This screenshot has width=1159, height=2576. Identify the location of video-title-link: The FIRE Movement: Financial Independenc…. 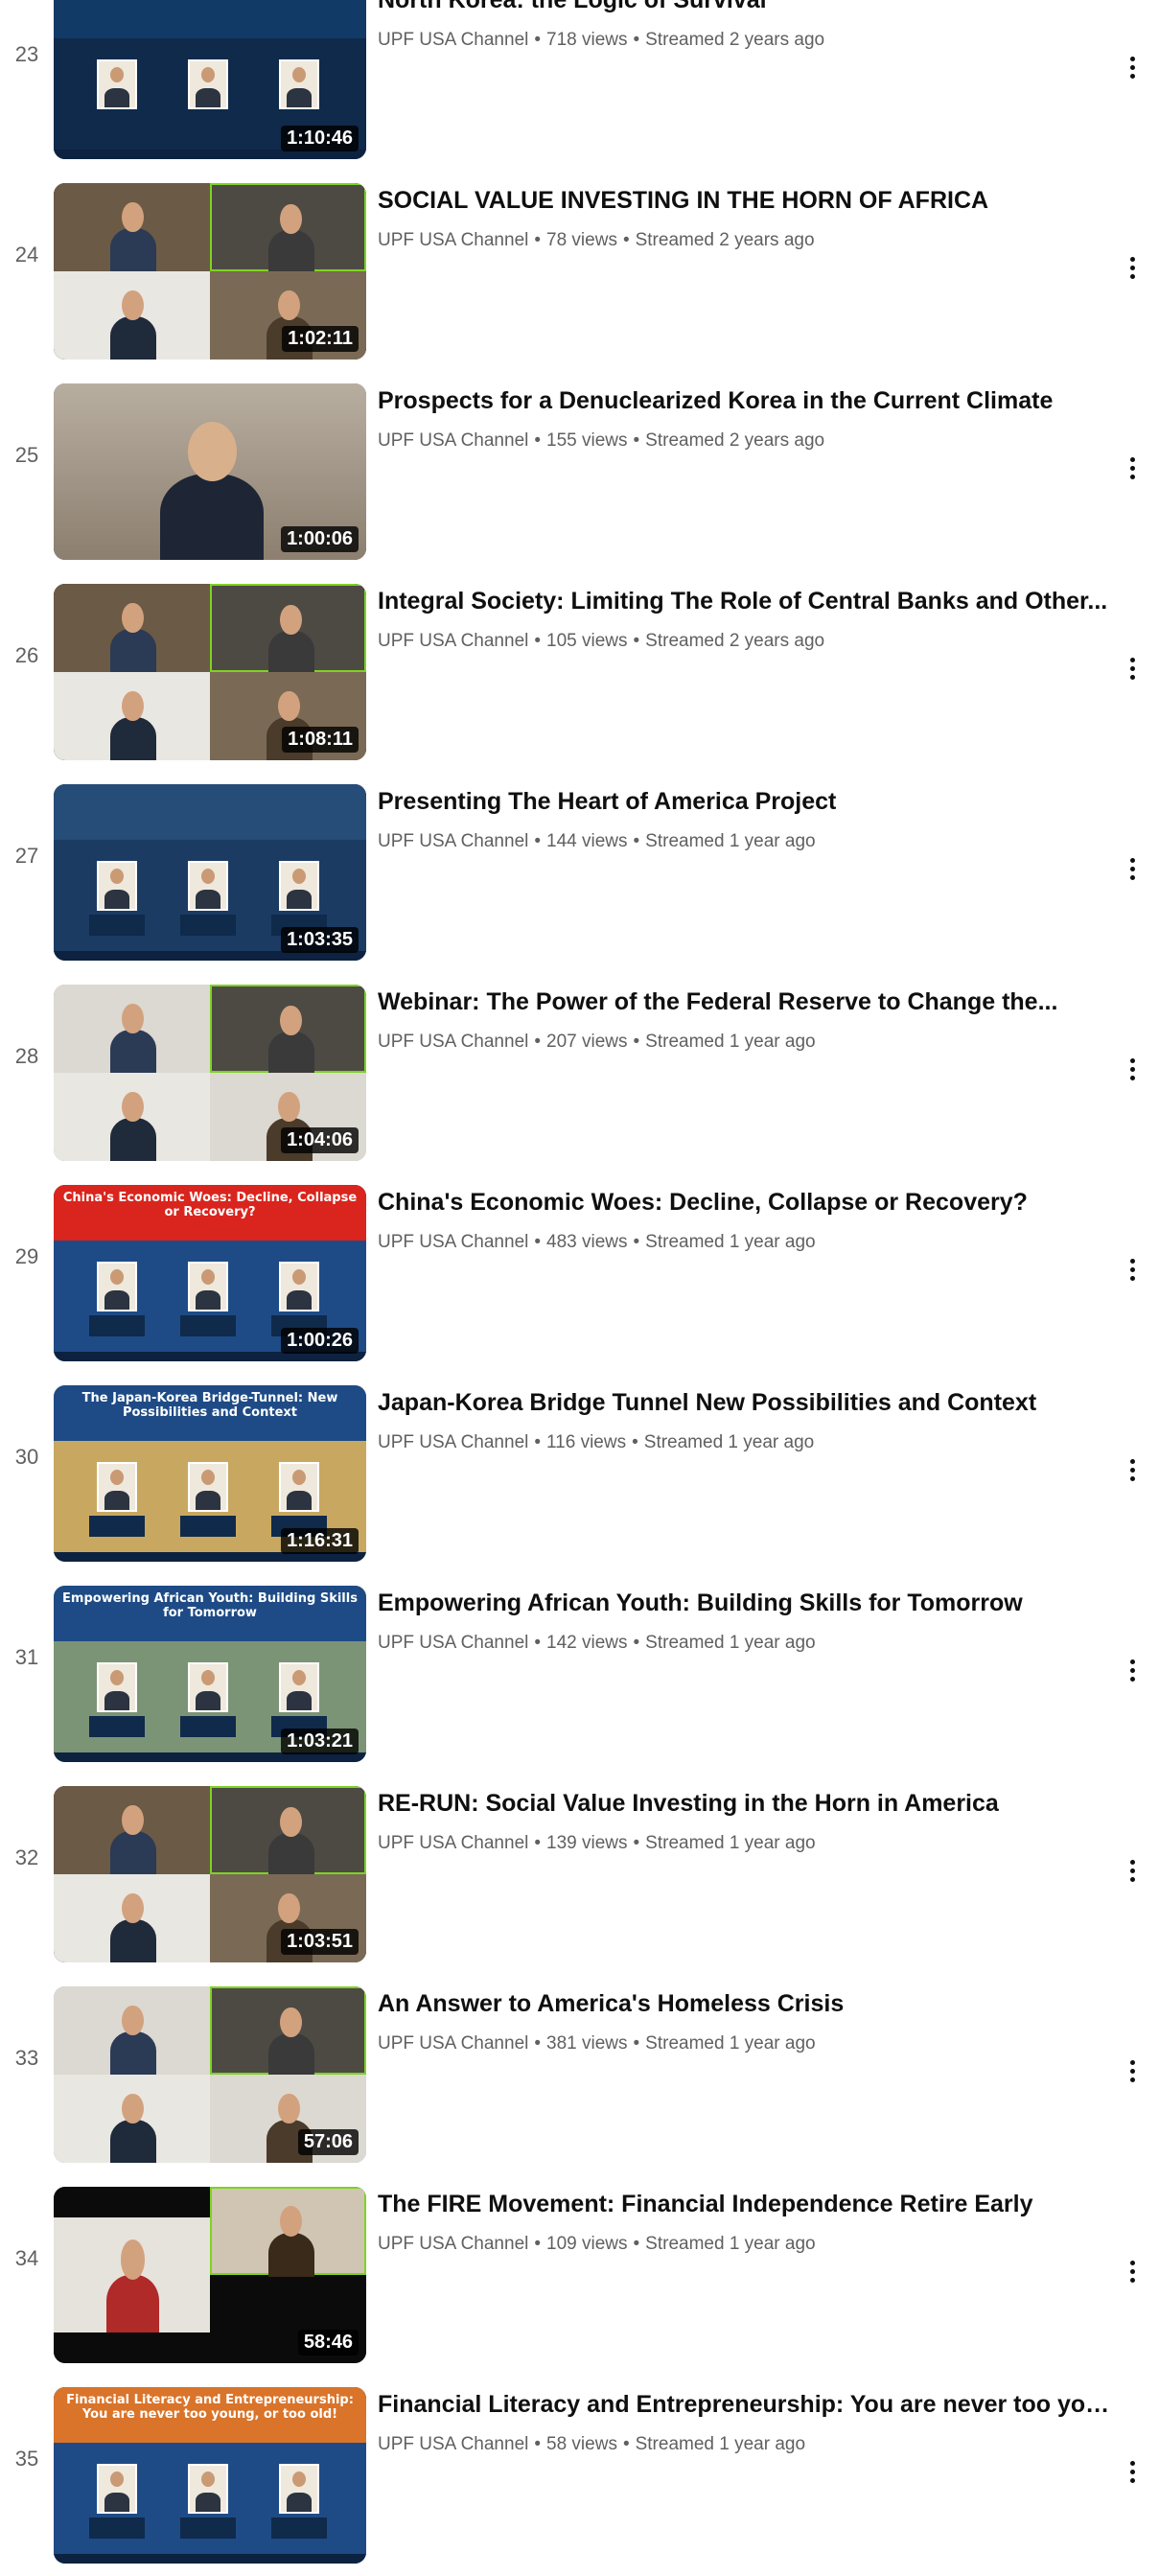
(747, 2204).